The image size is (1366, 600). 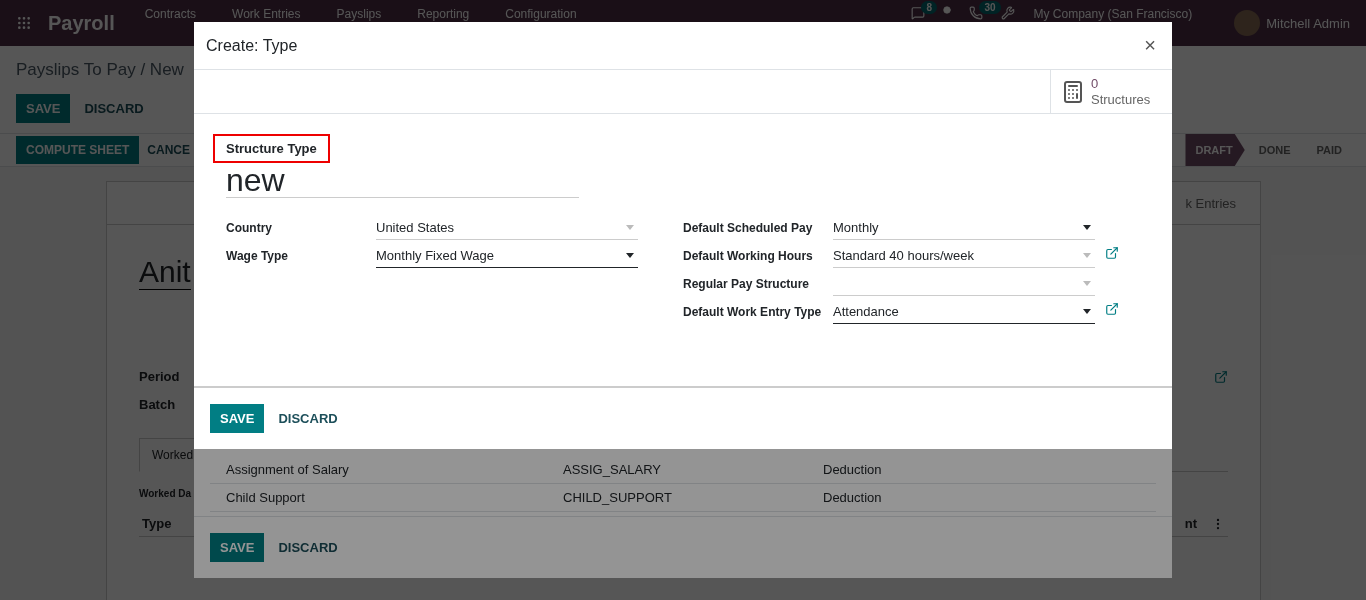 What do you see at coordinates (402, 180) in the screenshot?
I see `name-field: new` at bounding box center [402, 180].